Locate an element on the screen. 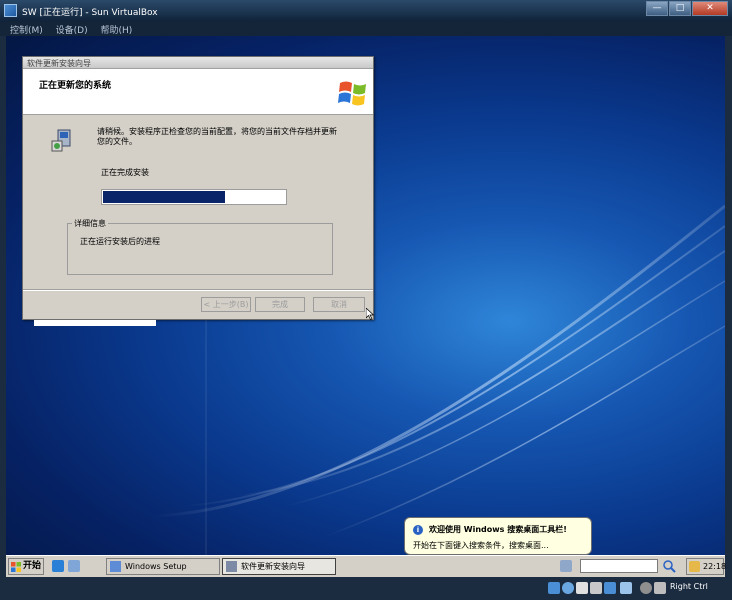 This screenshot has height=600, width=732. host-window-controls: — □ ✕ is located at coordinates (687, 8).